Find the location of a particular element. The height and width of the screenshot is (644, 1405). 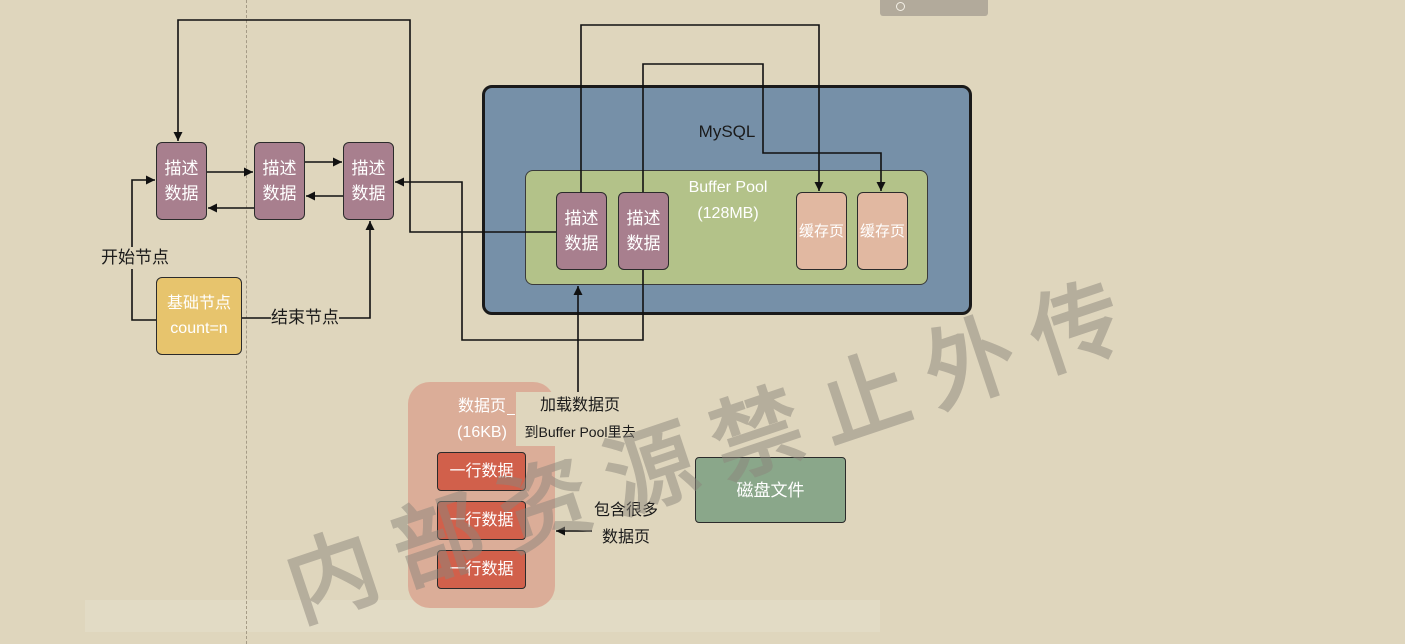

data-page-title-mark is located at coordinates (511, 414).